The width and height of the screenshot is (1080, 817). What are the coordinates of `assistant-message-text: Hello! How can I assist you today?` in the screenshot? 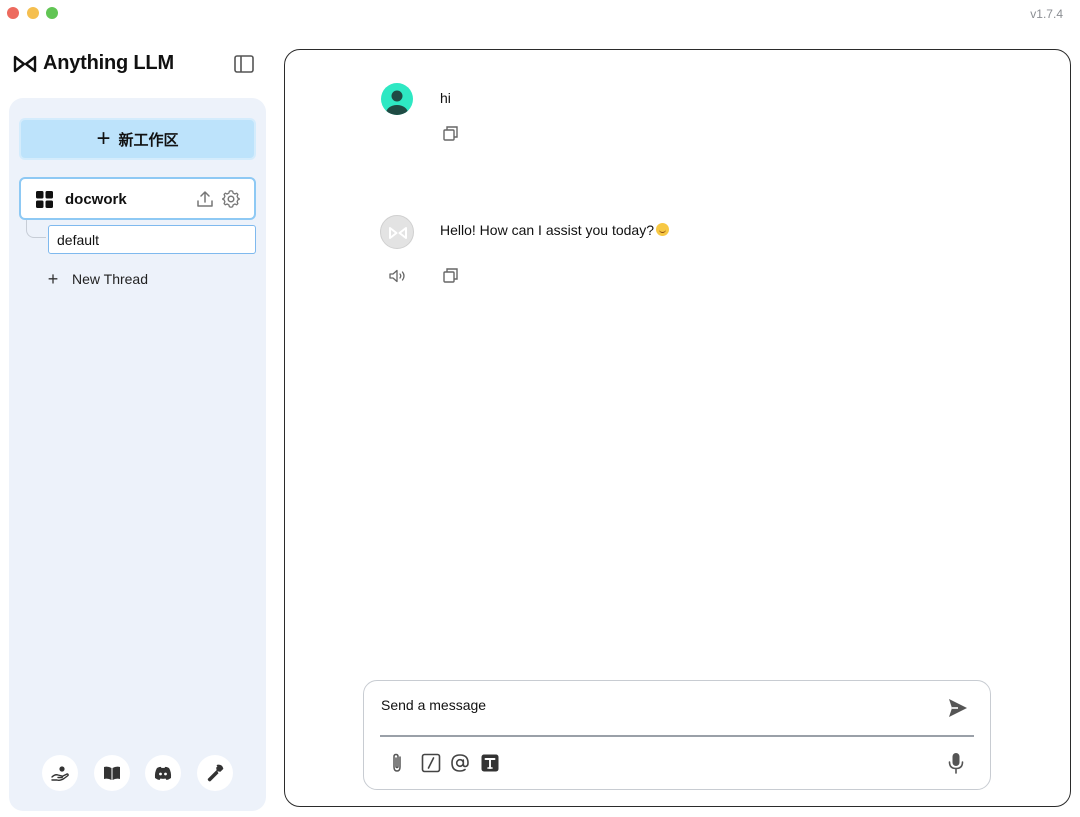 It's located at (547, 230).